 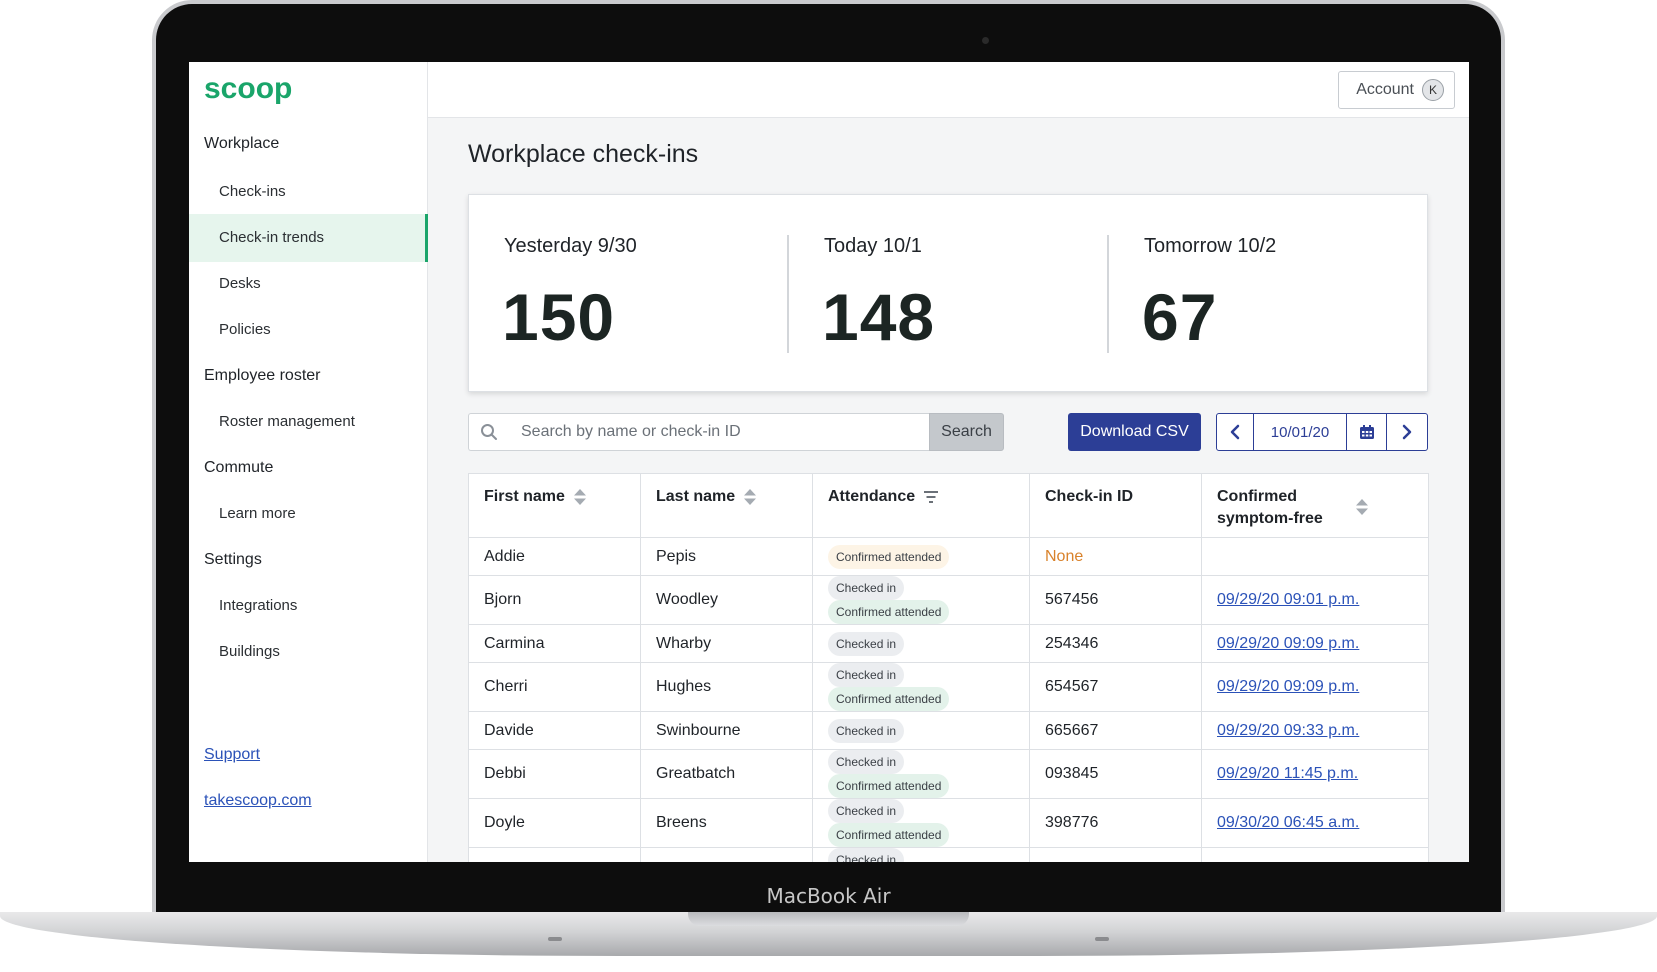 What do you see at coordinates (1210, 246) in the screenshot?
I see `stat-label: Tomorrow 10/2` at bounding box center [1210, 246].